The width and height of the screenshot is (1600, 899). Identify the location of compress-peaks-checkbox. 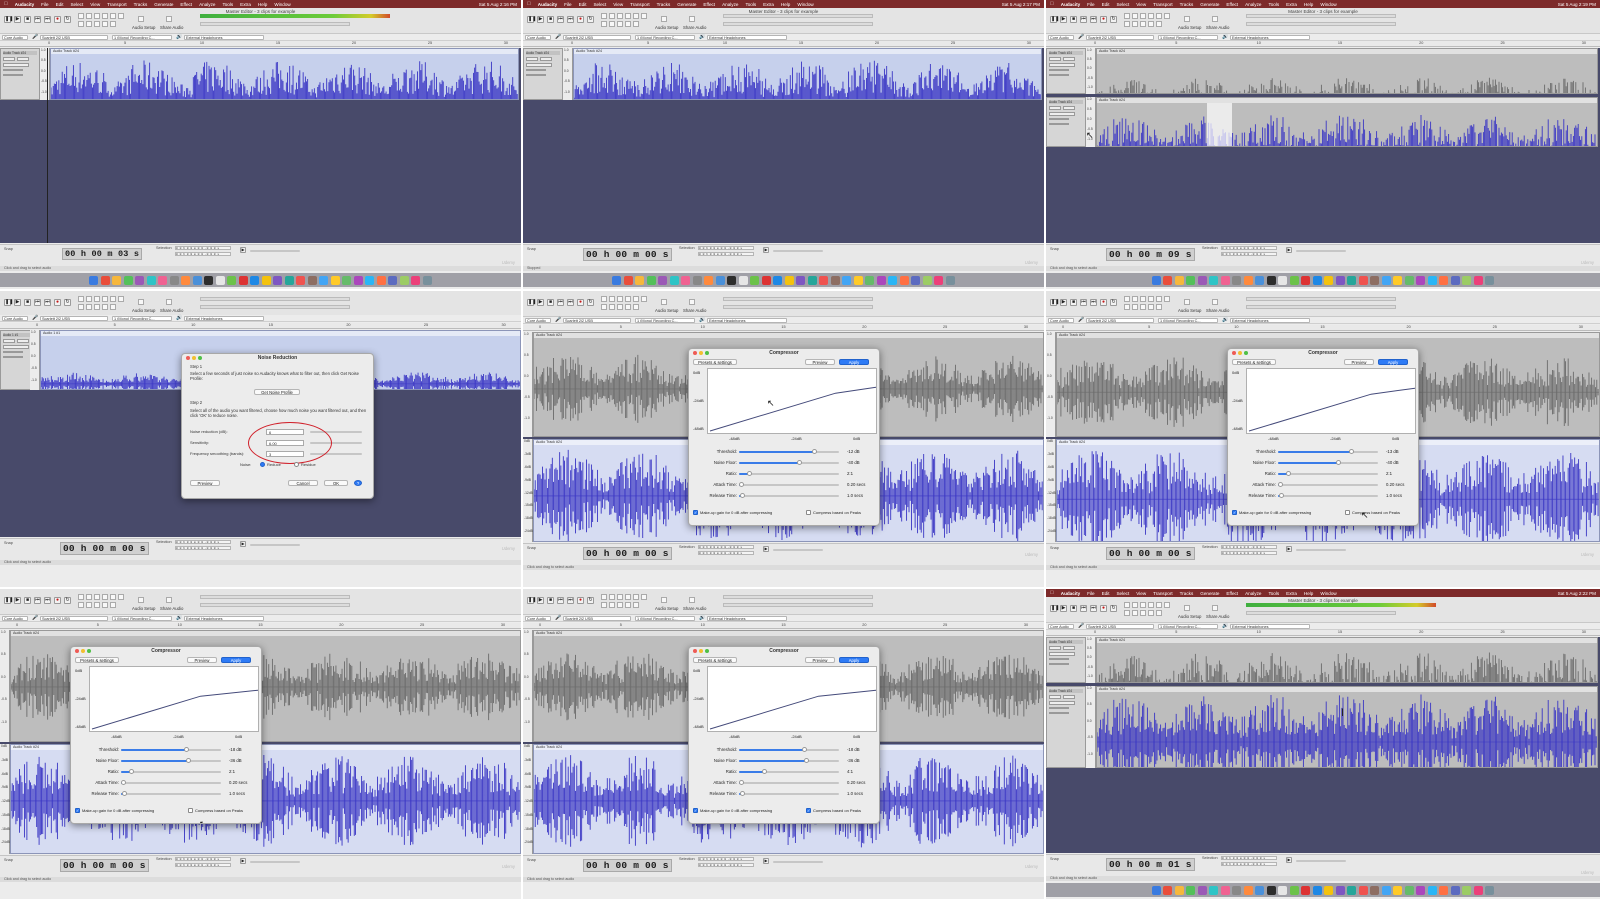
(190, 810).